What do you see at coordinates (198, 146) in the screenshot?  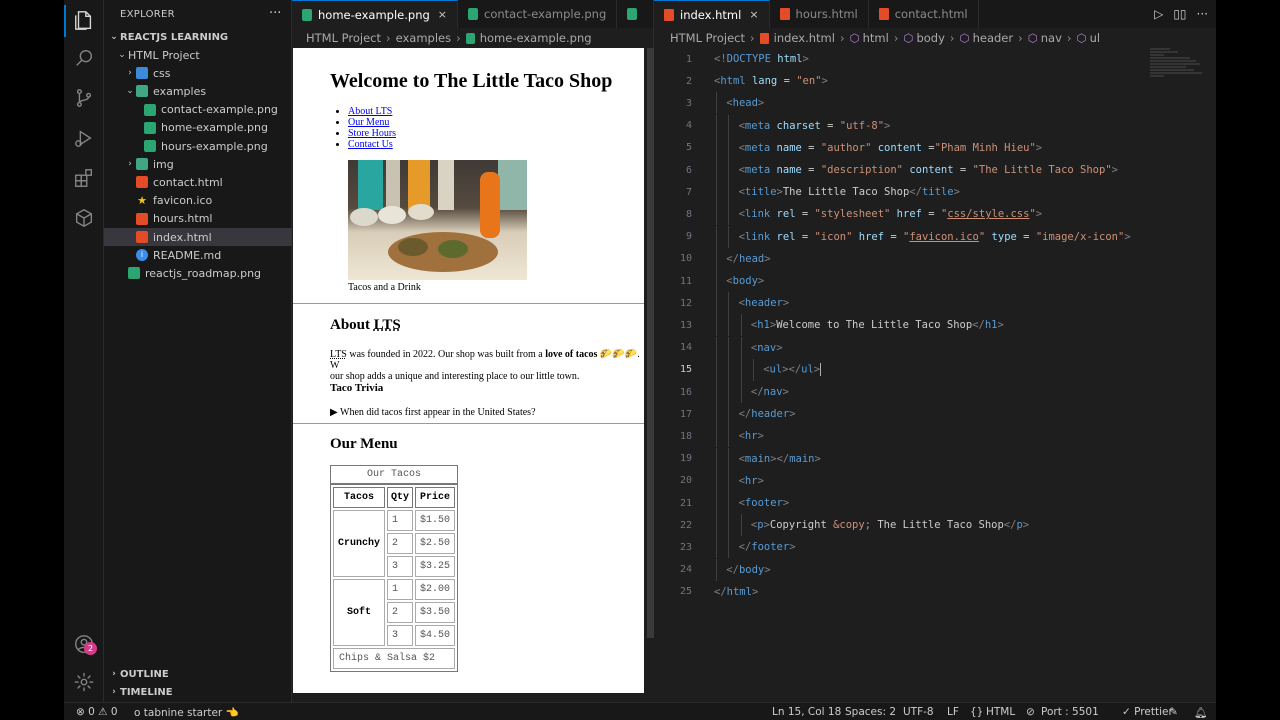 I see `tree-item: hours-example.png` at bounding box center [198, 146].